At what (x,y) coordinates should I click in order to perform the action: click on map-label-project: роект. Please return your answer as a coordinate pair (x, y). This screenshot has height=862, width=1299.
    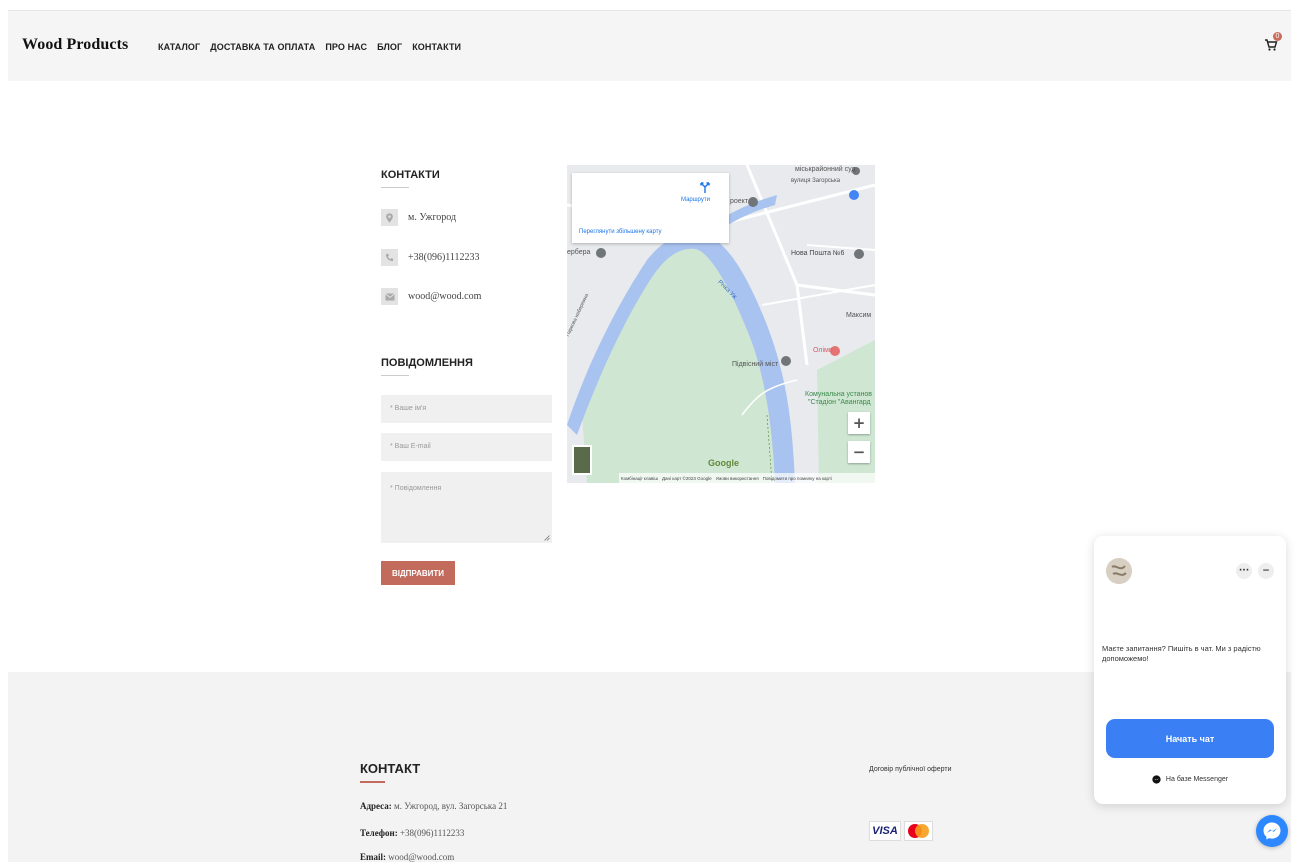
    Looking at the image, I should click on (739, 201).